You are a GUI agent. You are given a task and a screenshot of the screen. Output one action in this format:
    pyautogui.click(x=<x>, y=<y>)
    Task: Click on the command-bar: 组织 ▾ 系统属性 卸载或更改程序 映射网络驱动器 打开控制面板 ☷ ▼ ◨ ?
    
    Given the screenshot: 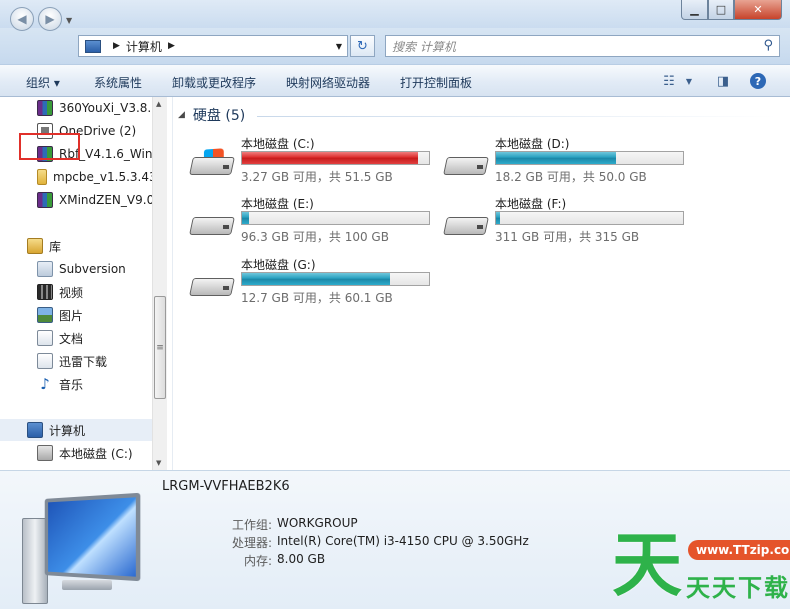 What is the action you would take?
    pyautogui.click(x=395, y=80)
    